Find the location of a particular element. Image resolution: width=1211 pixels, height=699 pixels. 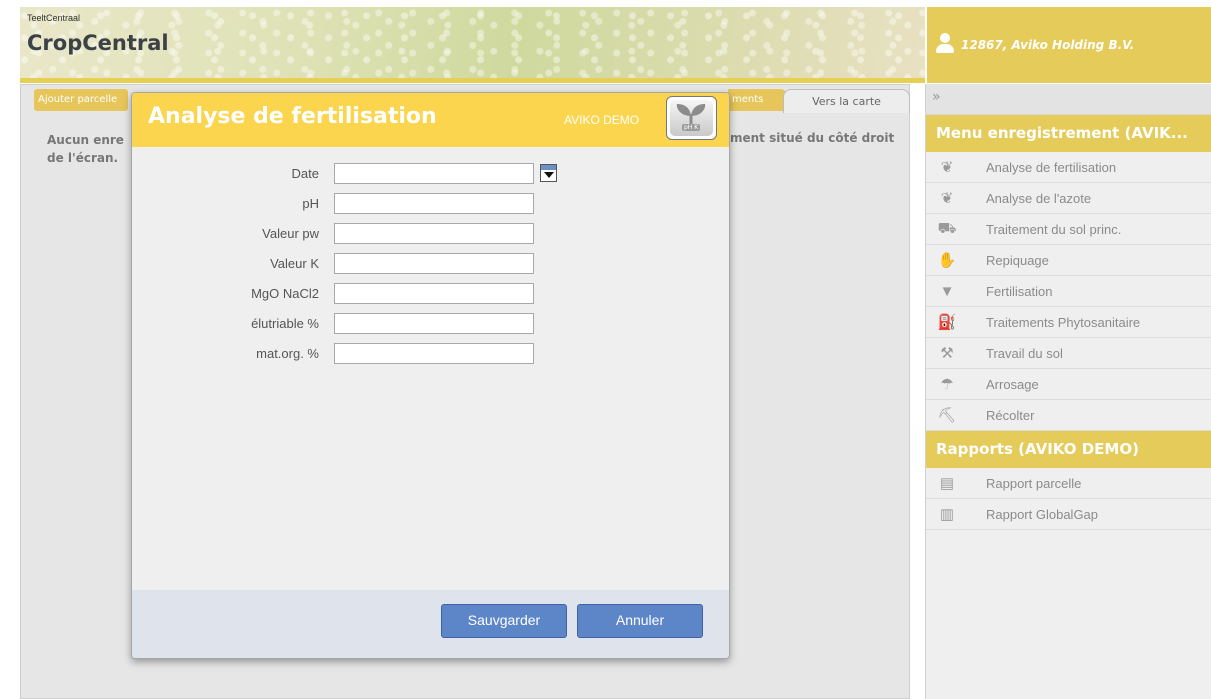

sidebar-item: ▥ Rapport GlobalGap is located at coordinates (1068, 514).